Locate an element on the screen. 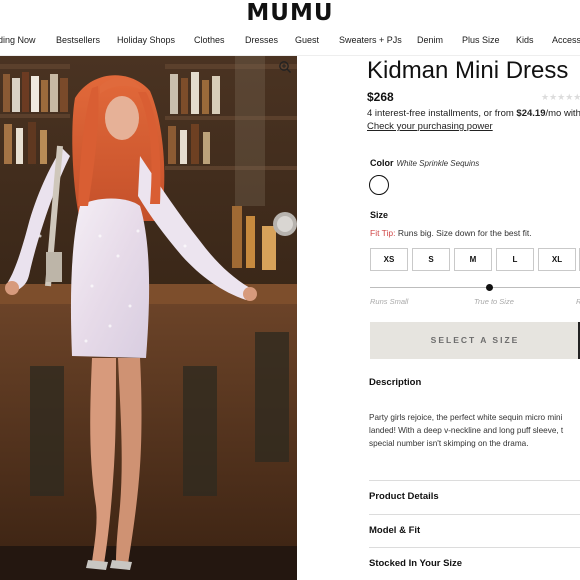 The width and height of the screenshot is (580, 580). fit-tip-label: Fit Tip: is located at coordinates (383, 233).